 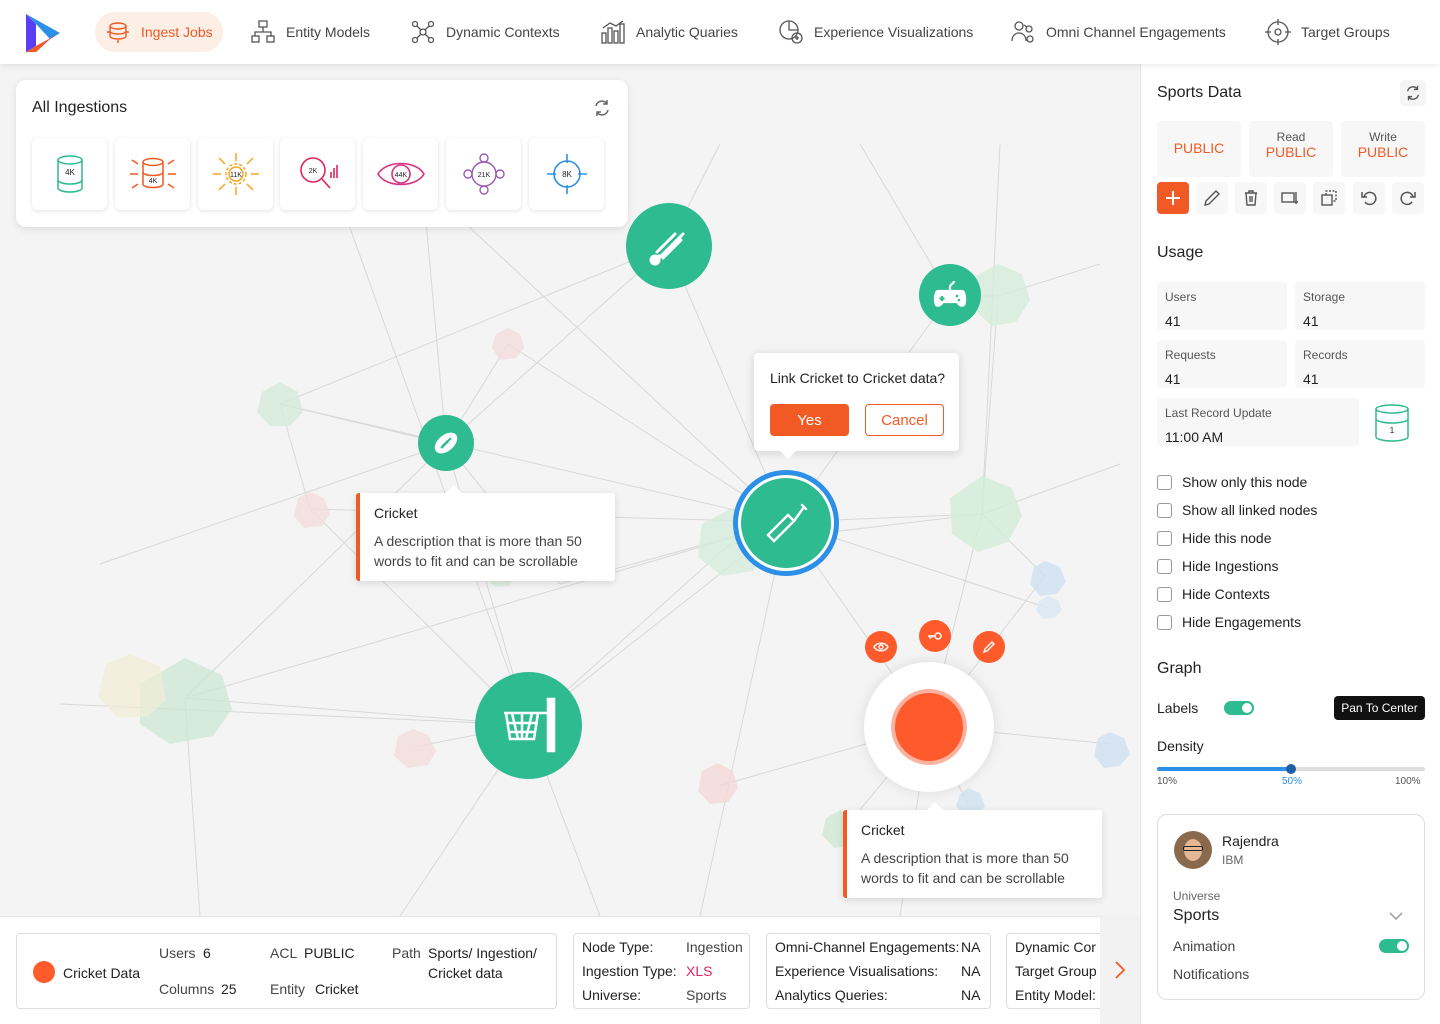 I want to click on acl-public-card: PUBLIC, so click(x=1199, y=149).